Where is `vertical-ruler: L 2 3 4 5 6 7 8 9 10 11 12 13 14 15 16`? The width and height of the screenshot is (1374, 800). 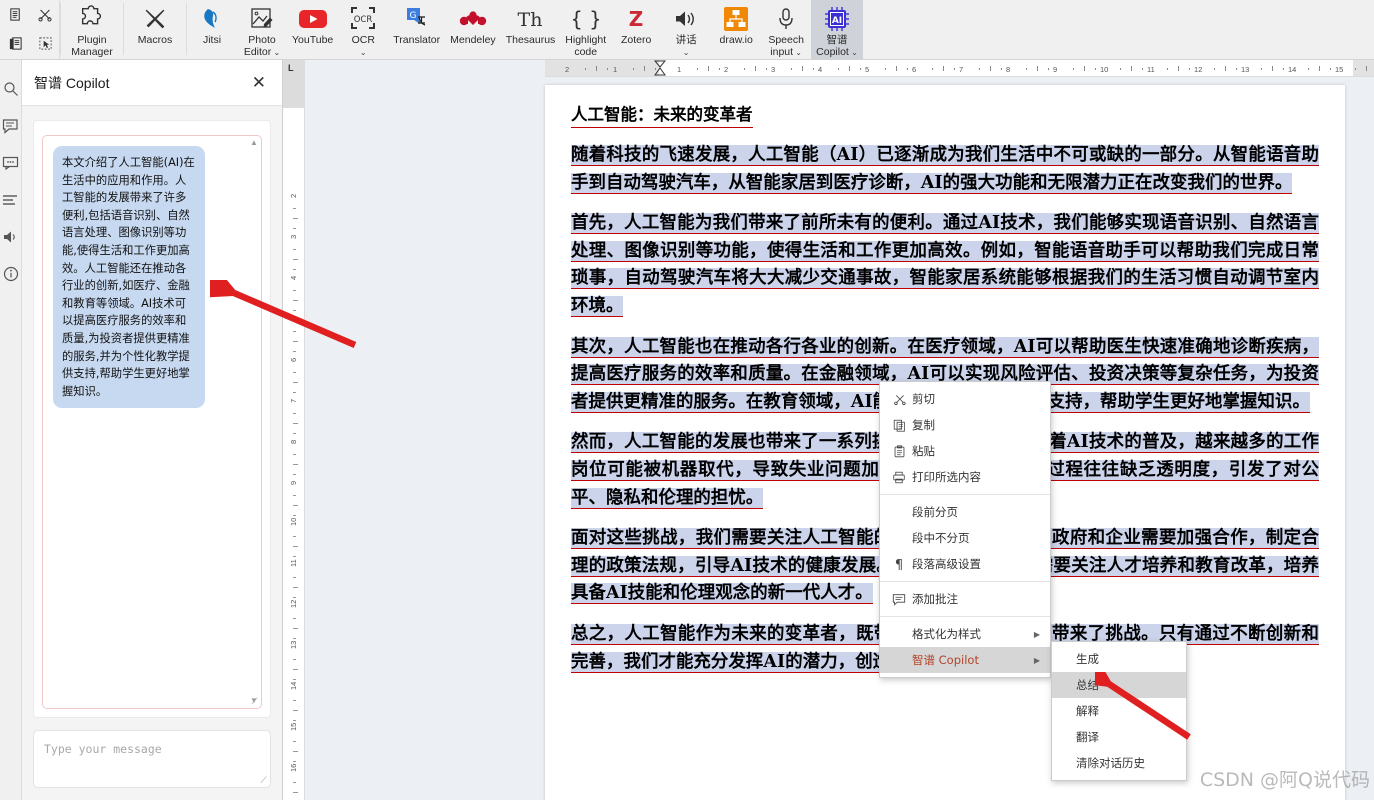
vertical-ruler: L 2 3 4 5 6 7 8 9 10 11 12 13 14 15 16 is located at coordinates (294, 430).